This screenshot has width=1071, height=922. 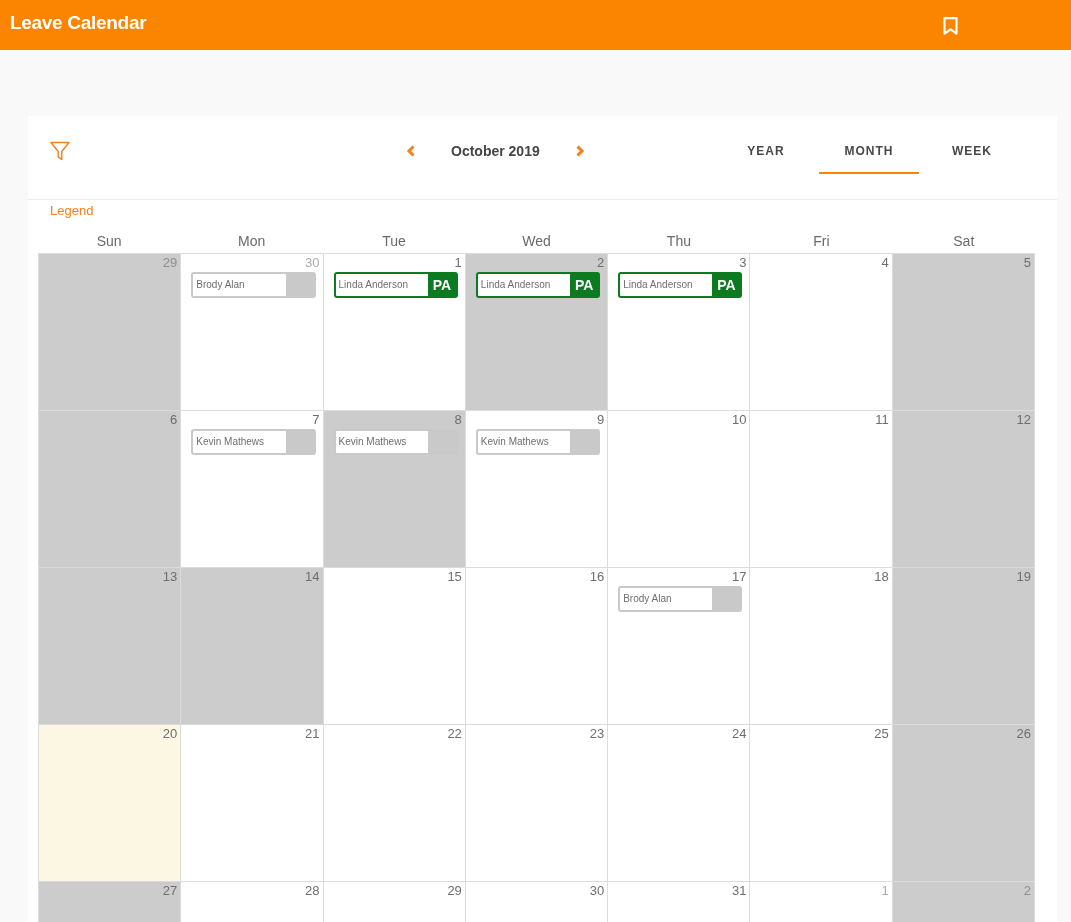 What do you see at coordinates (1024, 419) in the screenshot?
I see `day-number: 12` at bounding box center [1024, 419].